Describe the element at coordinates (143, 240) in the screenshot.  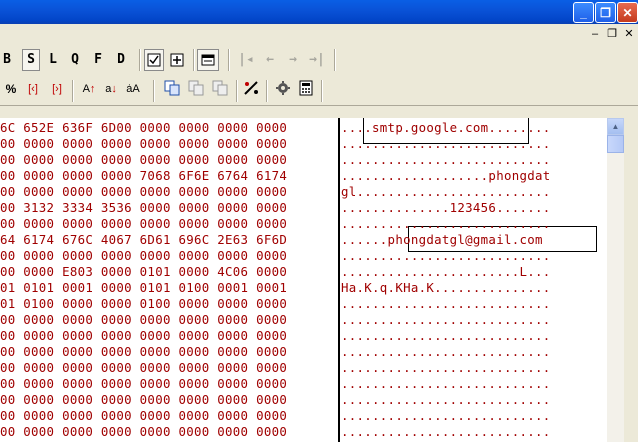
I see `hex-row: 64 6174 676C 4067 6D61 696C 2E63 6F6D` at that location.